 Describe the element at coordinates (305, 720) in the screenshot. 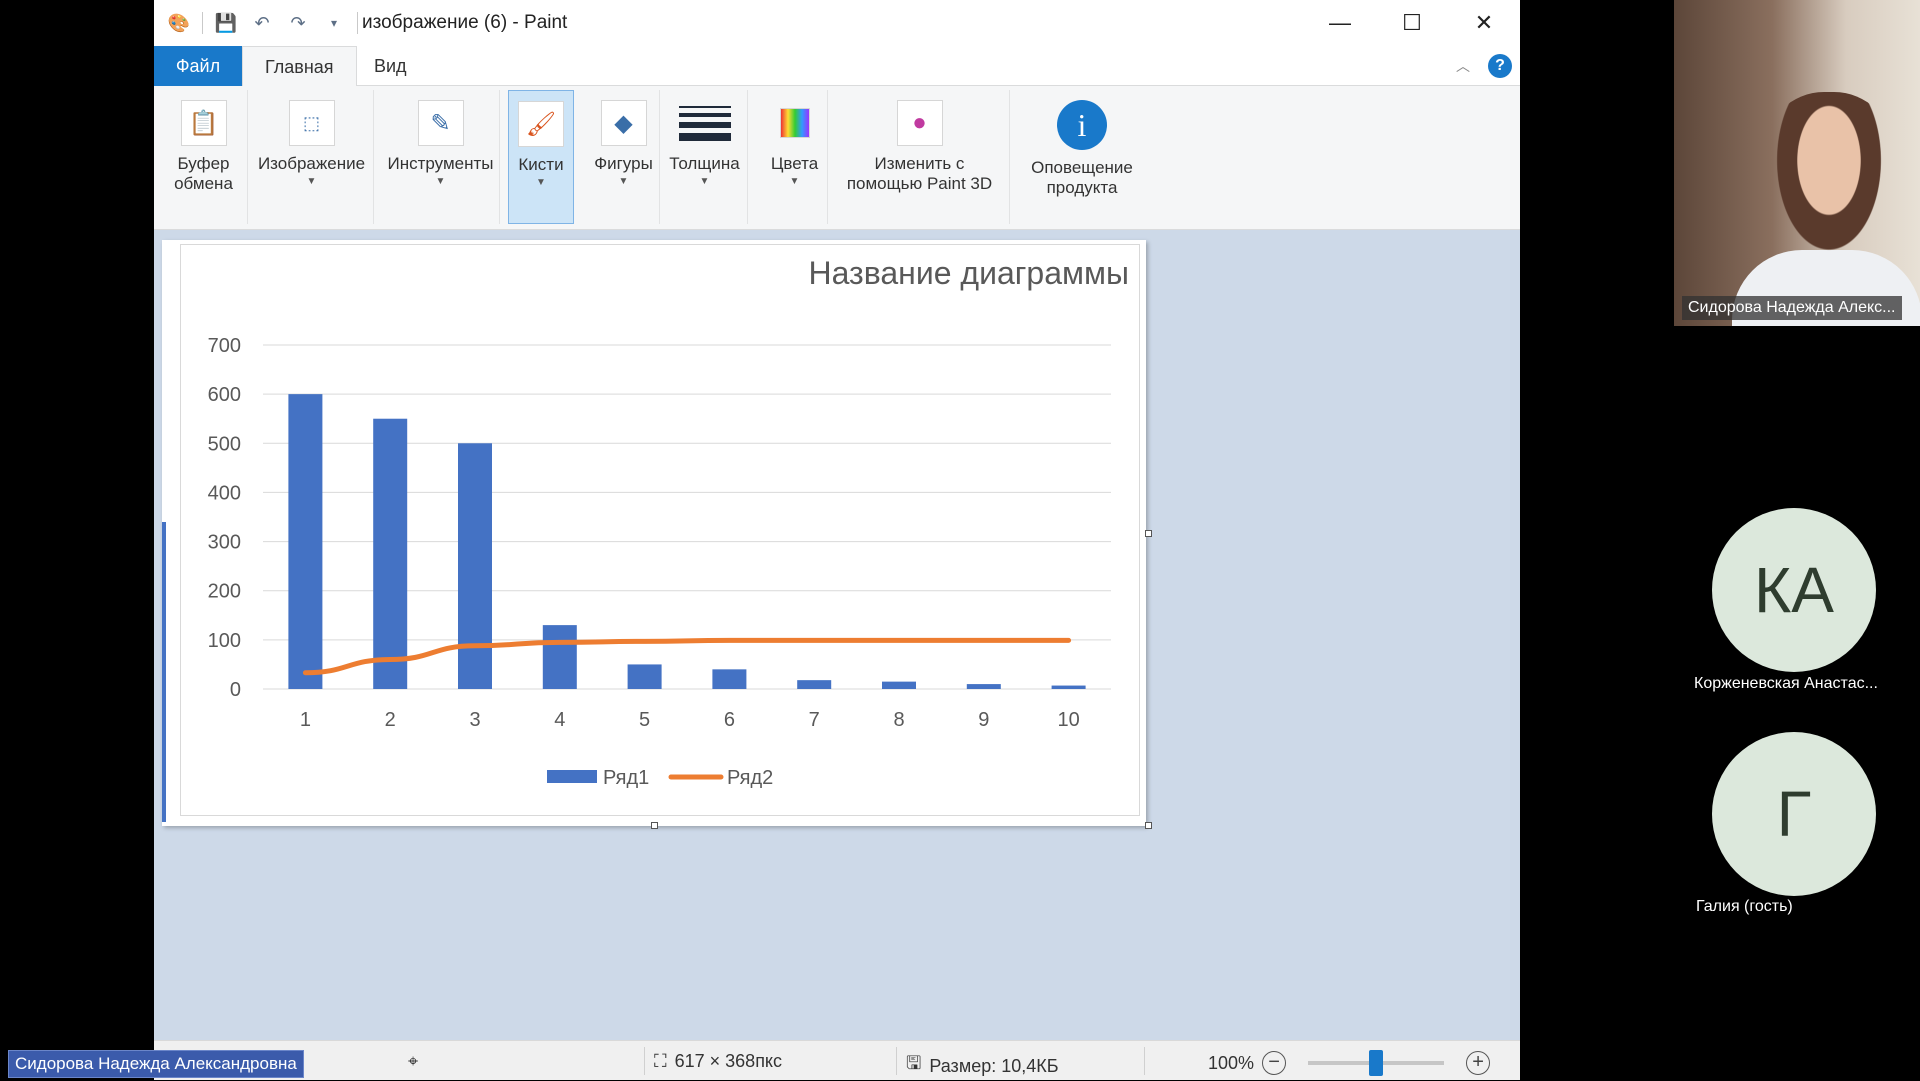

I see `x-tick-label: 1` at that location.